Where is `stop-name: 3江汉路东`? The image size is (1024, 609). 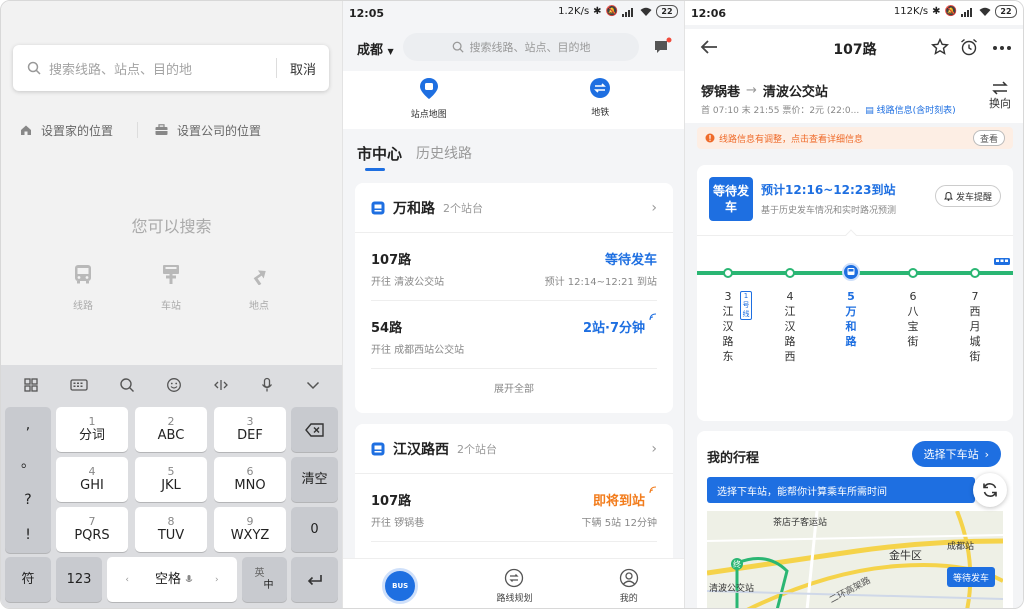
stop-name: 3江汉路东 is located at coordinates (728, 326).